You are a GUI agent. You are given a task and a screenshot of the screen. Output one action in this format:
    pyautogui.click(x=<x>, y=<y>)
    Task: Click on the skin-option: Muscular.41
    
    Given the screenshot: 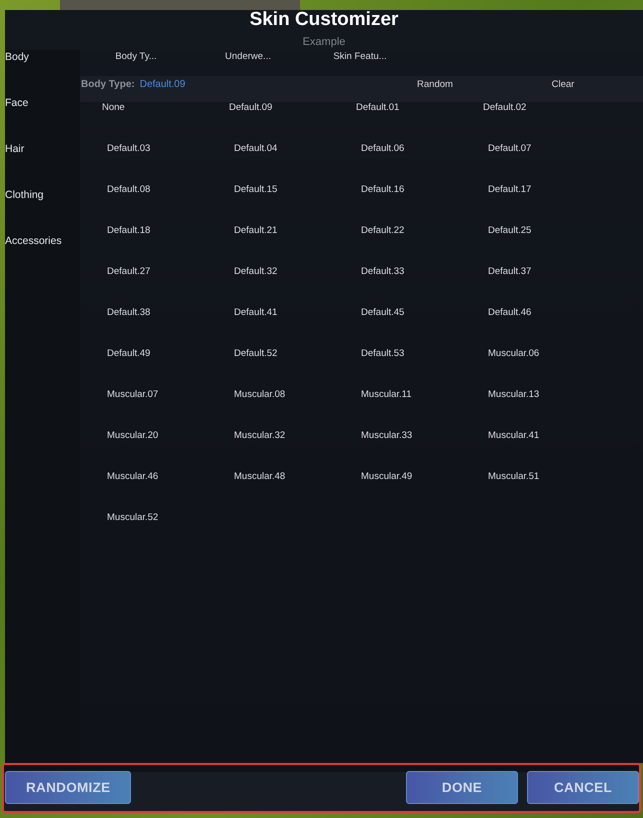 What is the action you would take?
    pyautogui.click(x=514, y=436)
    